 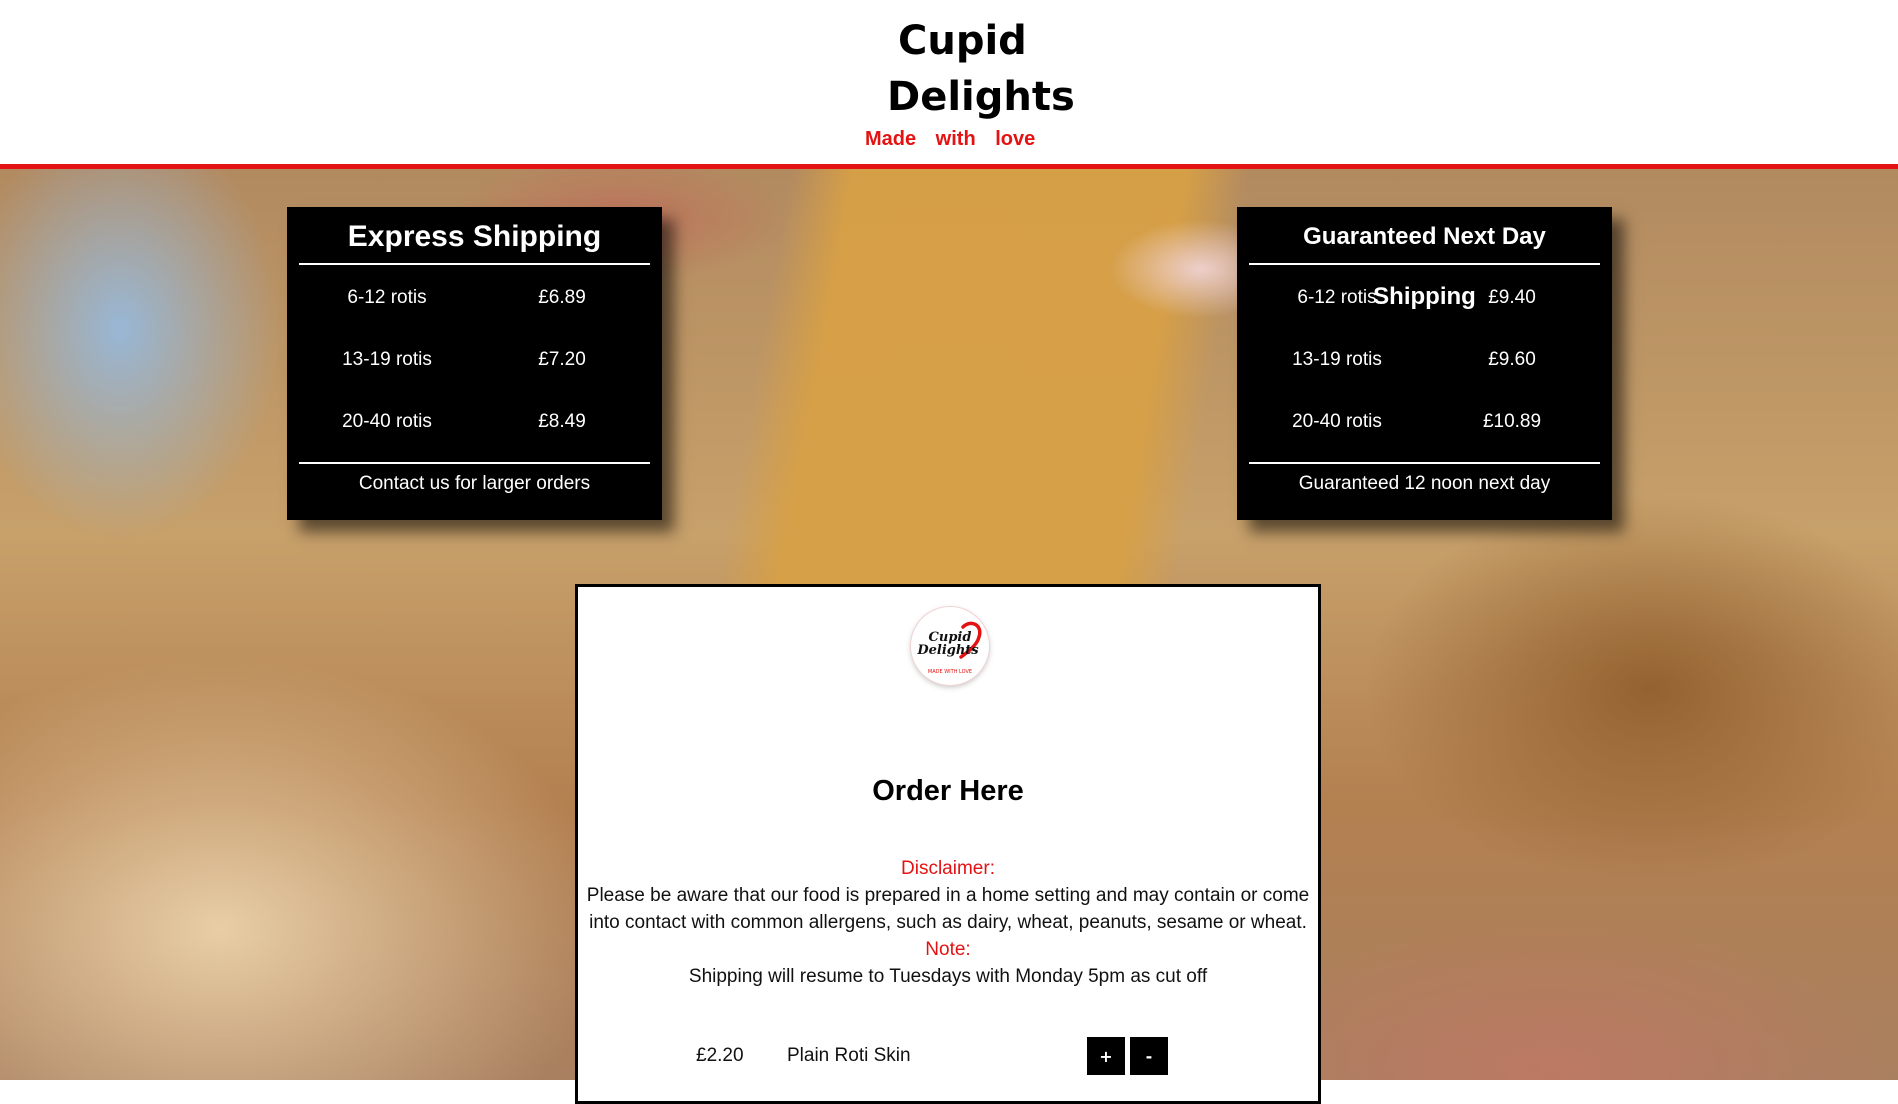 I want to click on next-day-shipping-footer: Guaranteed 12 noon next day, so click(x=1424, y=488).